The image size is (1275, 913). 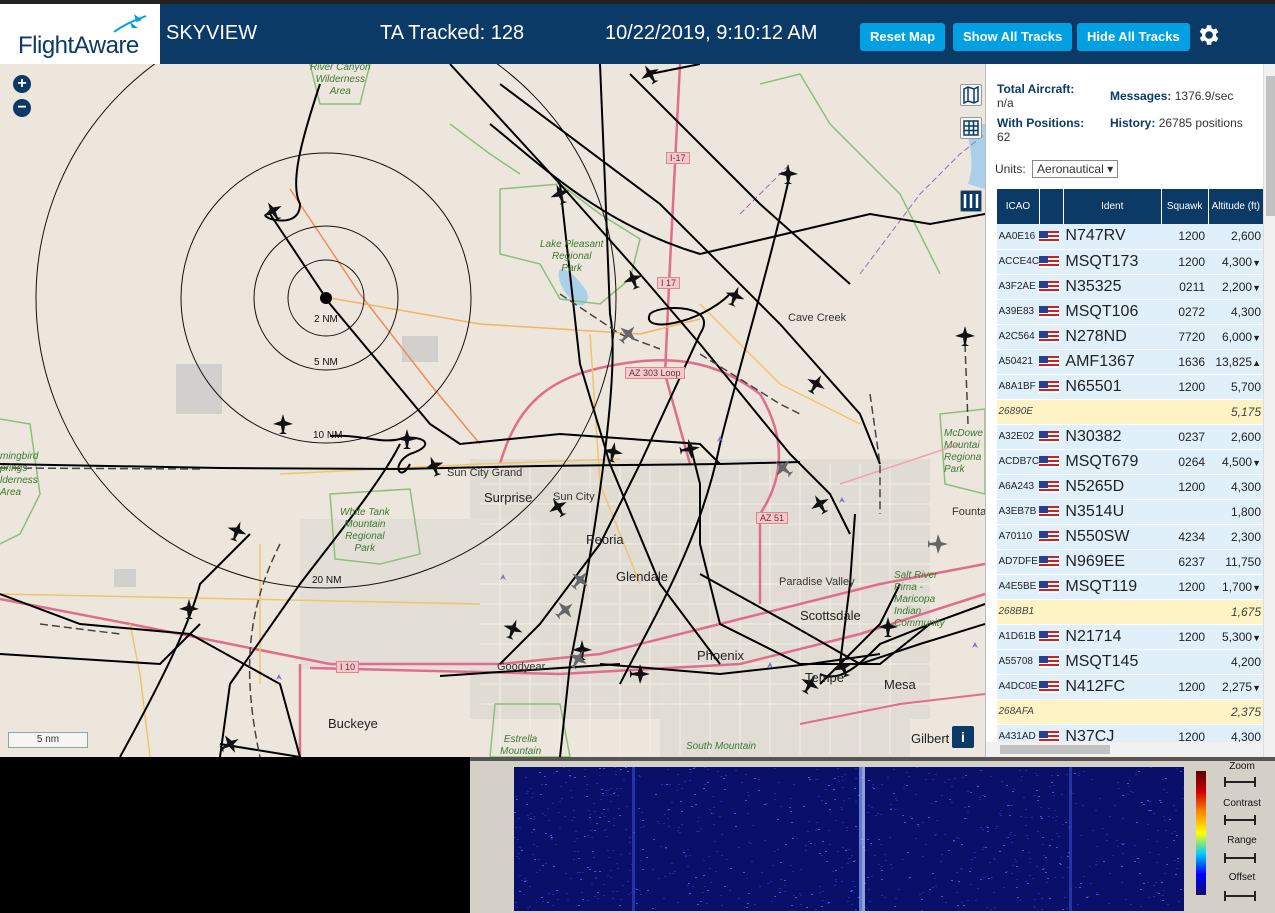 I want to click on table-row: A4E5BE MSQT119 1200 1,700▼, so click(x=1129, y=587).